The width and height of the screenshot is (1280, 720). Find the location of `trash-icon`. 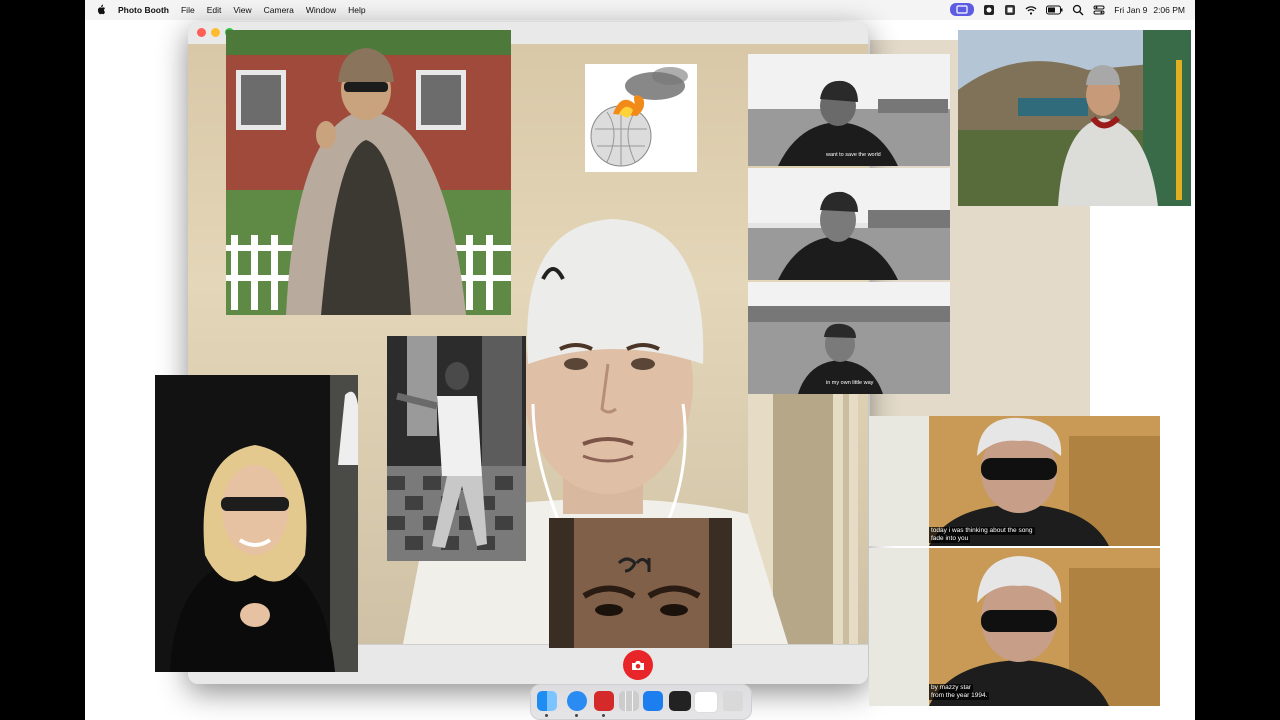

trash-icon is located at coordinates (733, 701).